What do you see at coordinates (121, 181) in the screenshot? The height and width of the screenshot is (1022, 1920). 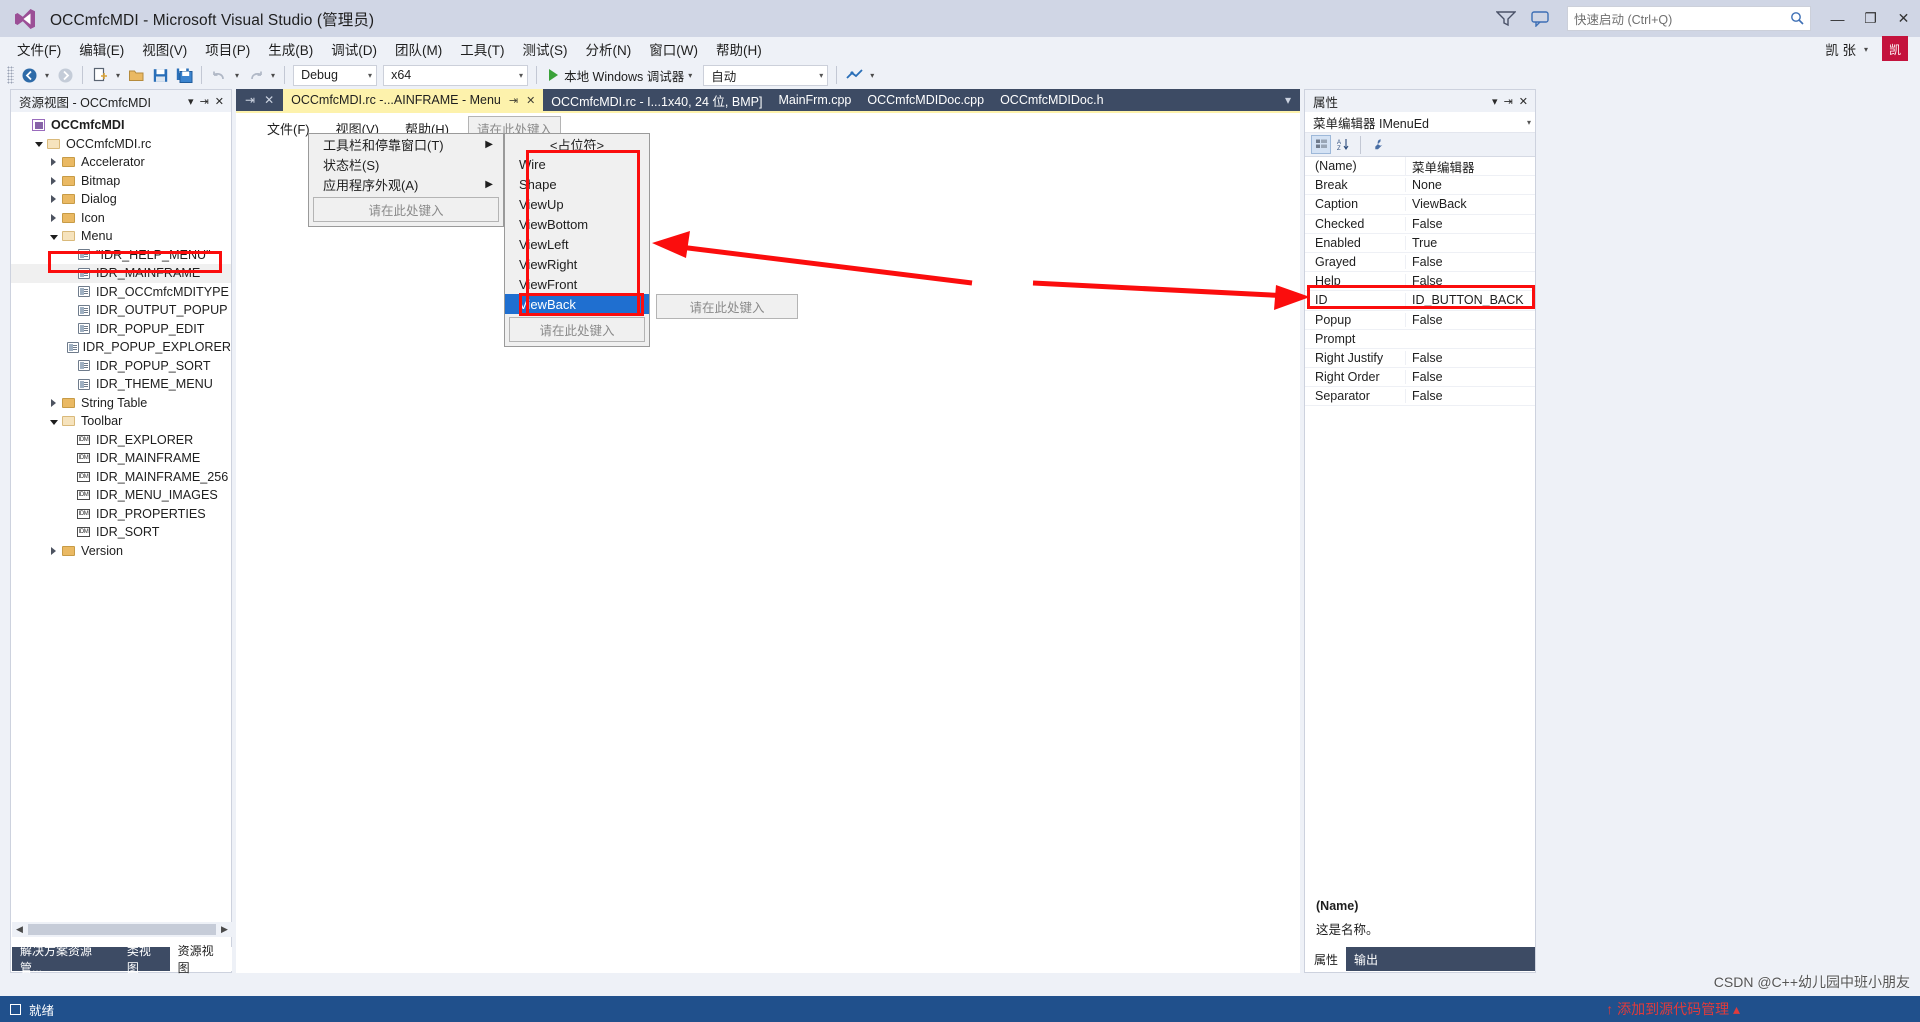 I see `tree-item: Bitmap` at bounding box center [121, 181].